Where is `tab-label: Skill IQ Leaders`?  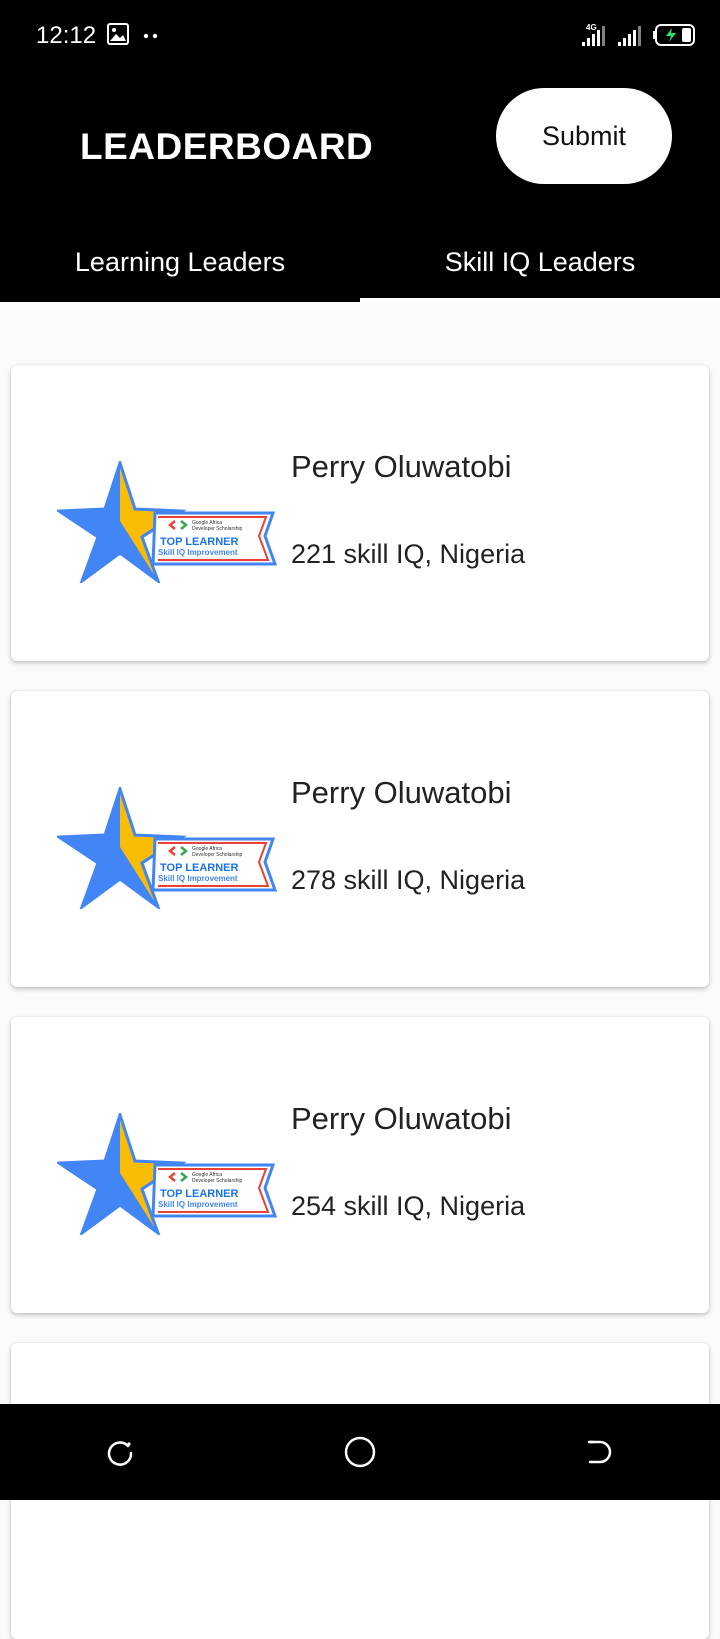
tab-label: Skill IQ Leaders is located at coordinates (540, 261).